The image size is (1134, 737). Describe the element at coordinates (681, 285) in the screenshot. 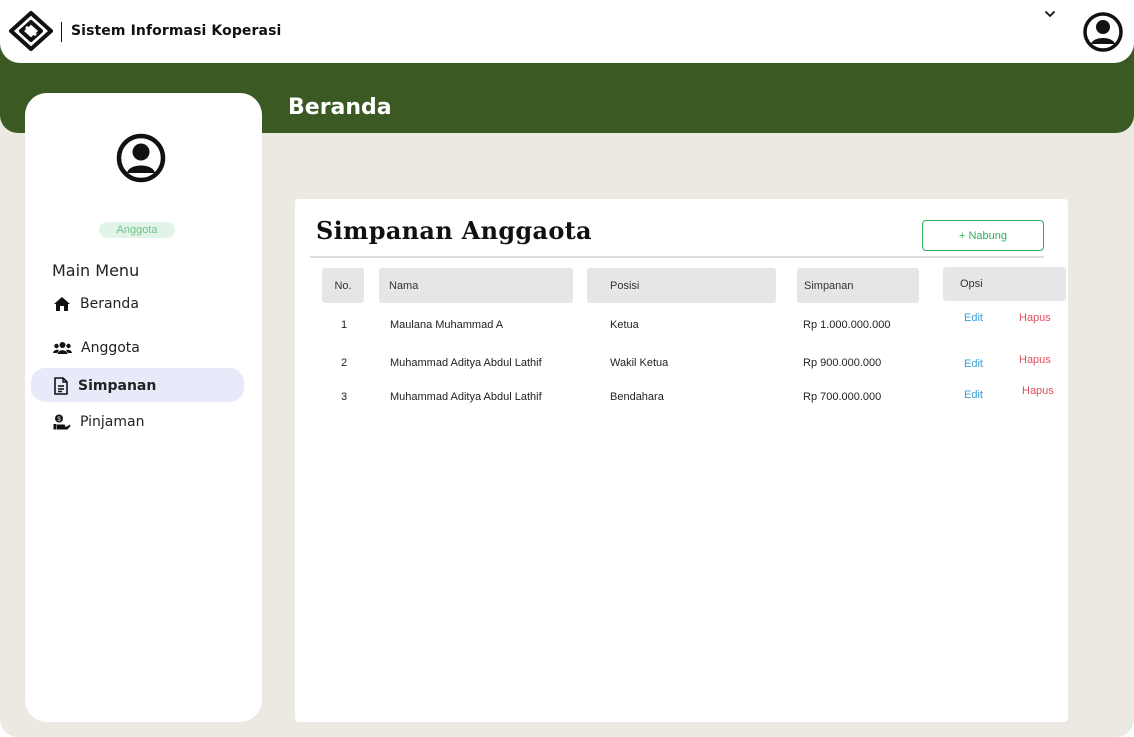

I see `column-header-posisi: Posisi` at that location.